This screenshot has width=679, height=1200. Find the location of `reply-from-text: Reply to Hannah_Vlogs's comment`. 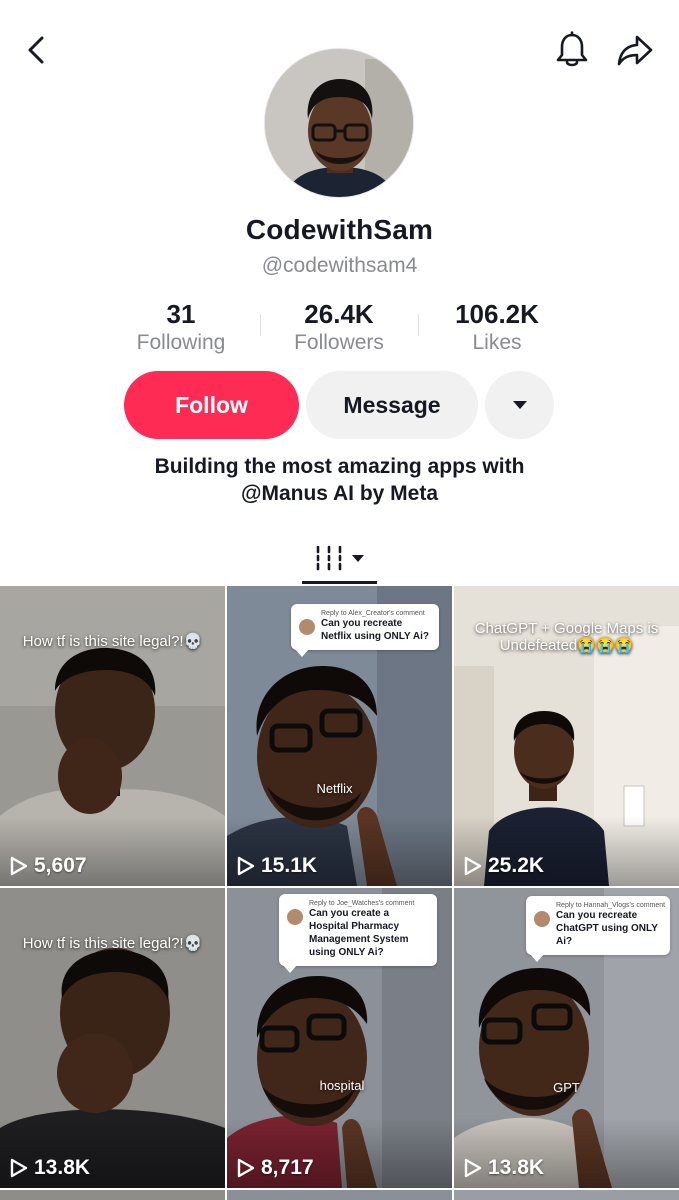

reply-from-text: Reply to Hannah_Vlogs's comment is located at coordinates (611, 905).